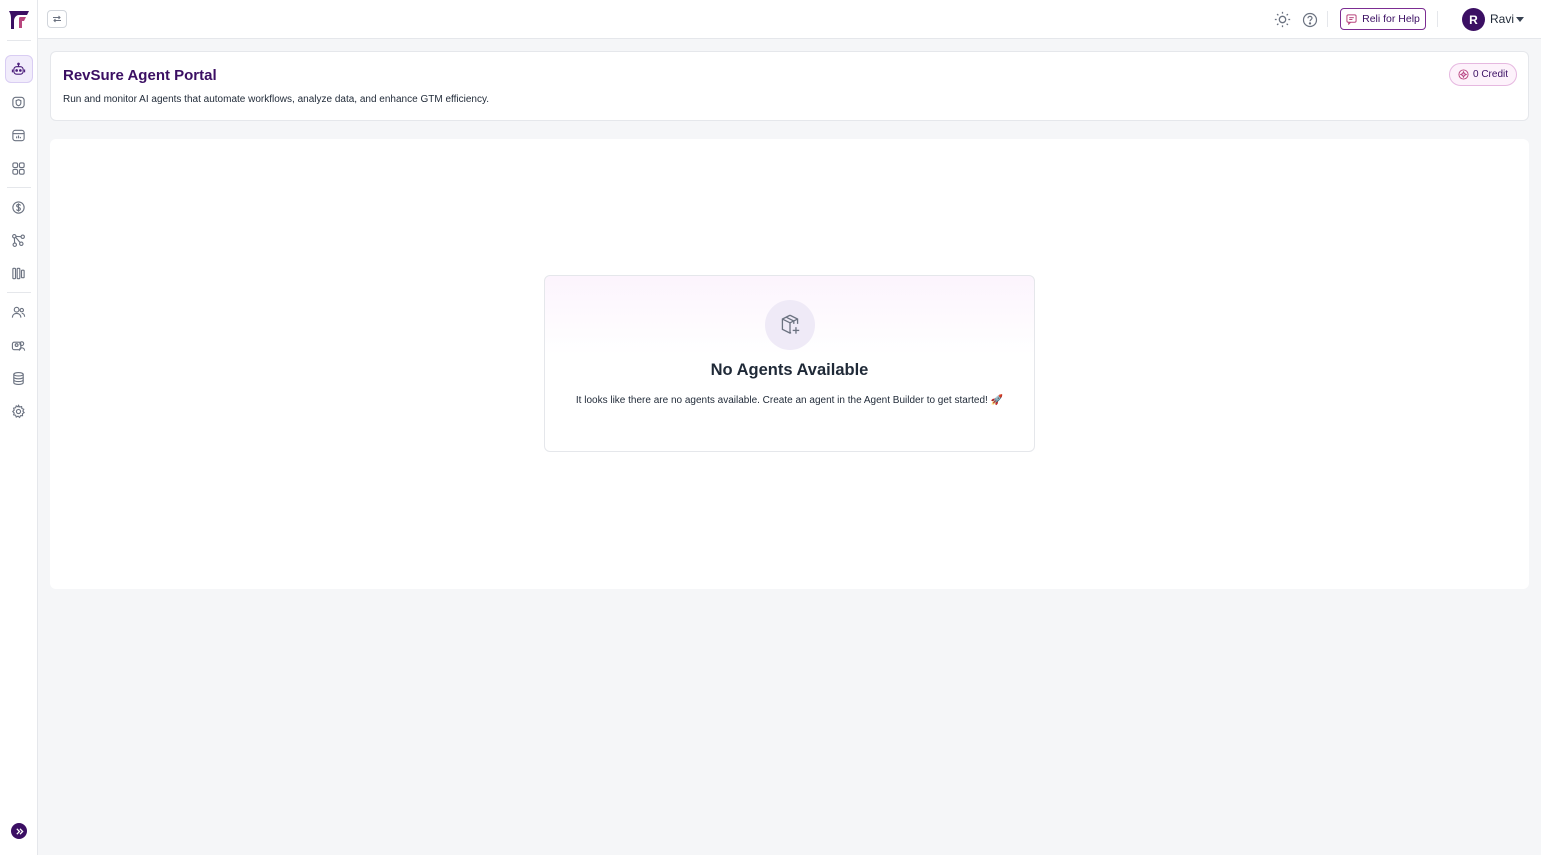 This screenshot has height=855, width=1541. I want to click on settings-gear-icon, so click(18, 410).